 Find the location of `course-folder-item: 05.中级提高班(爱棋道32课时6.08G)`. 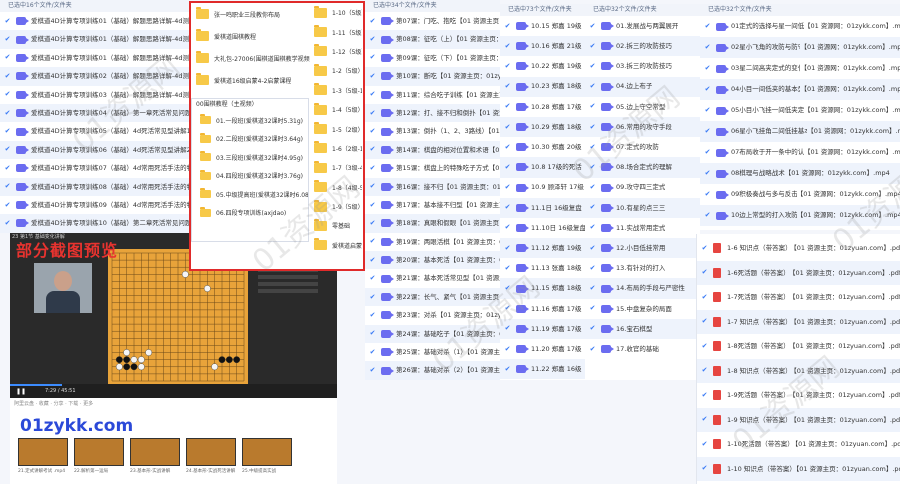

course-folder-item: 05.中级提高班(爱棋道32课时6.08G) is located at coordinates (250, 194).